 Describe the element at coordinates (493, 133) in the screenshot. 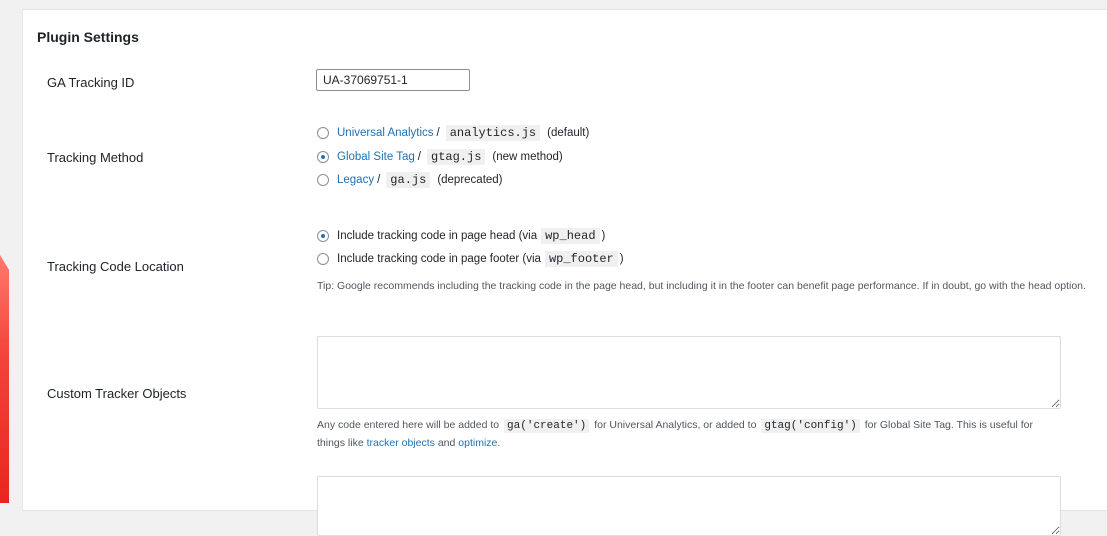

I see `analytics-js-code: analytics.js` at that location.